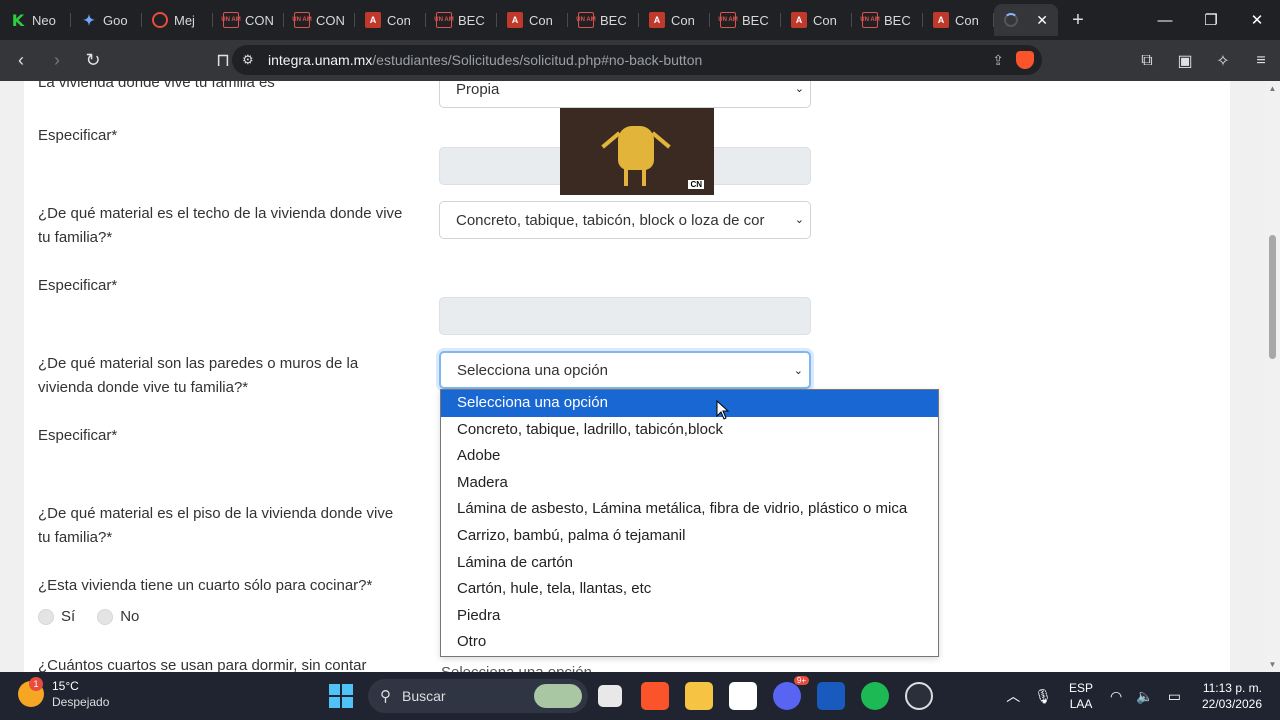  What do you see at coordinates (1272, 664) in the screenshot?
I see `scroll-down-icon: ▼` at bounding box center [1272, 664].